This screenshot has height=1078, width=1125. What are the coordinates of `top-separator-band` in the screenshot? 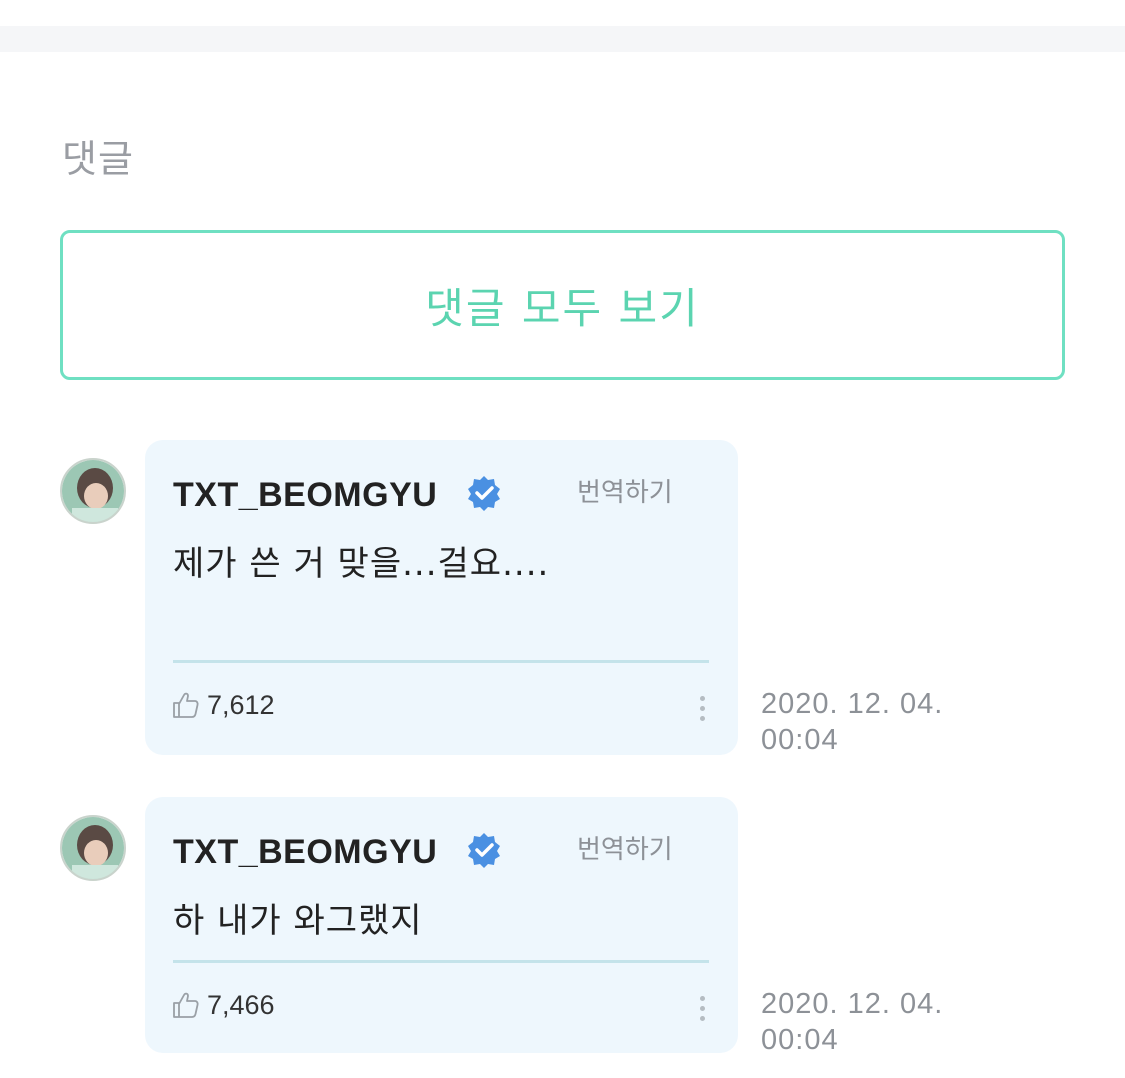 It's located at (562, 39).